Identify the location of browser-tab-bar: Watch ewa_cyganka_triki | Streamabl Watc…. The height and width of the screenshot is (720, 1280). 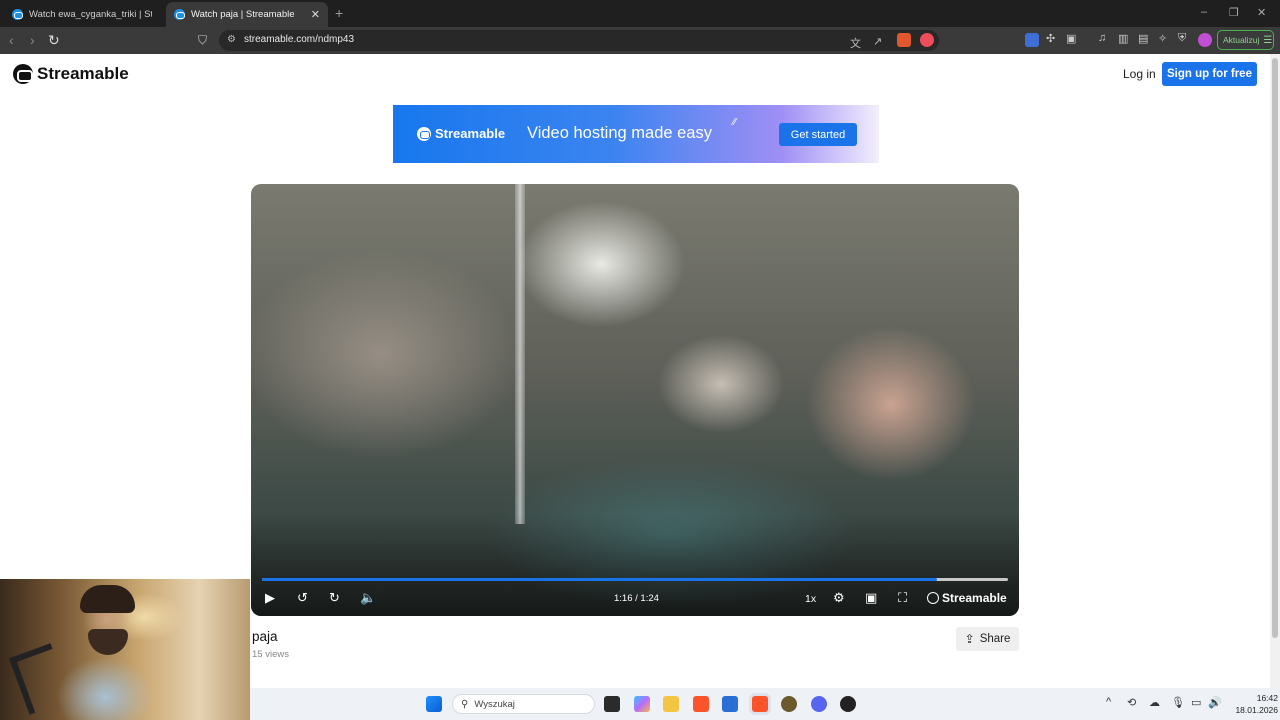
(640, 13).